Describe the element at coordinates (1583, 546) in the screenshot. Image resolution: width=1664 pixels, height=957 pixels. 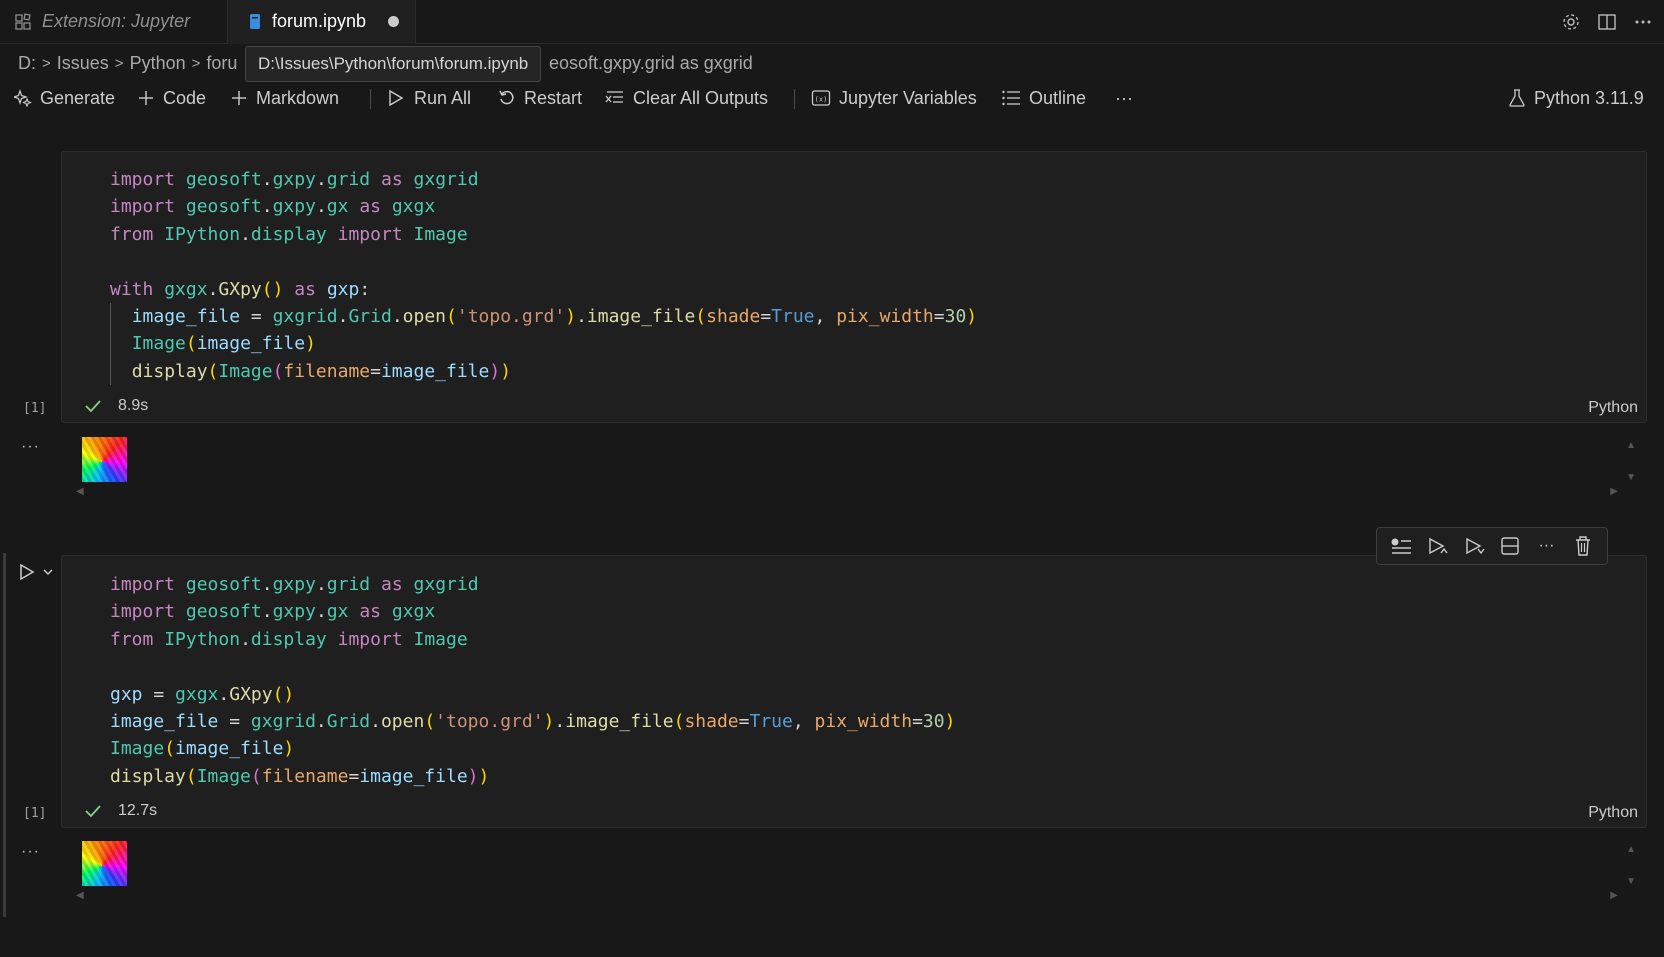
I see `trash-icon` at that location.